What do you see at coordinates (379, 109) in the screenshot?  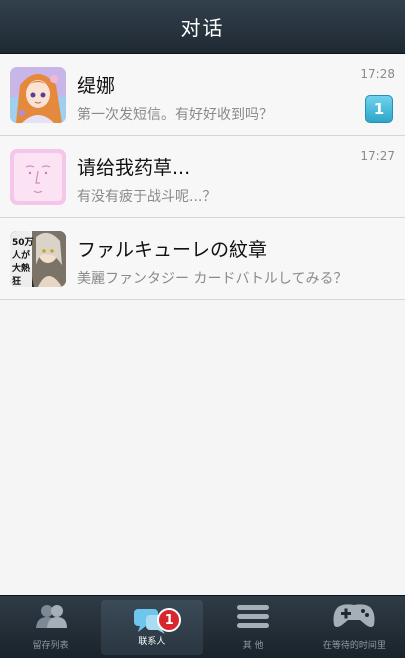 I see `unread-badge: 1` at bounding box center [379, 109].